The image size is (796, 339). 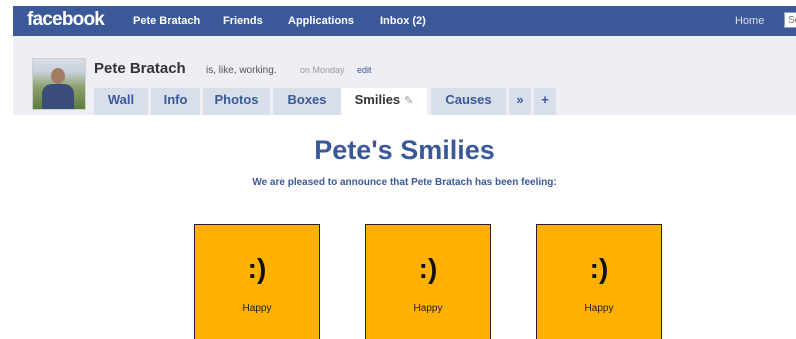 What do you see at coordinates (140, 68) in the screenshot?
I see `profile-name: Pete Bratach` at bounding box center [140, 68].